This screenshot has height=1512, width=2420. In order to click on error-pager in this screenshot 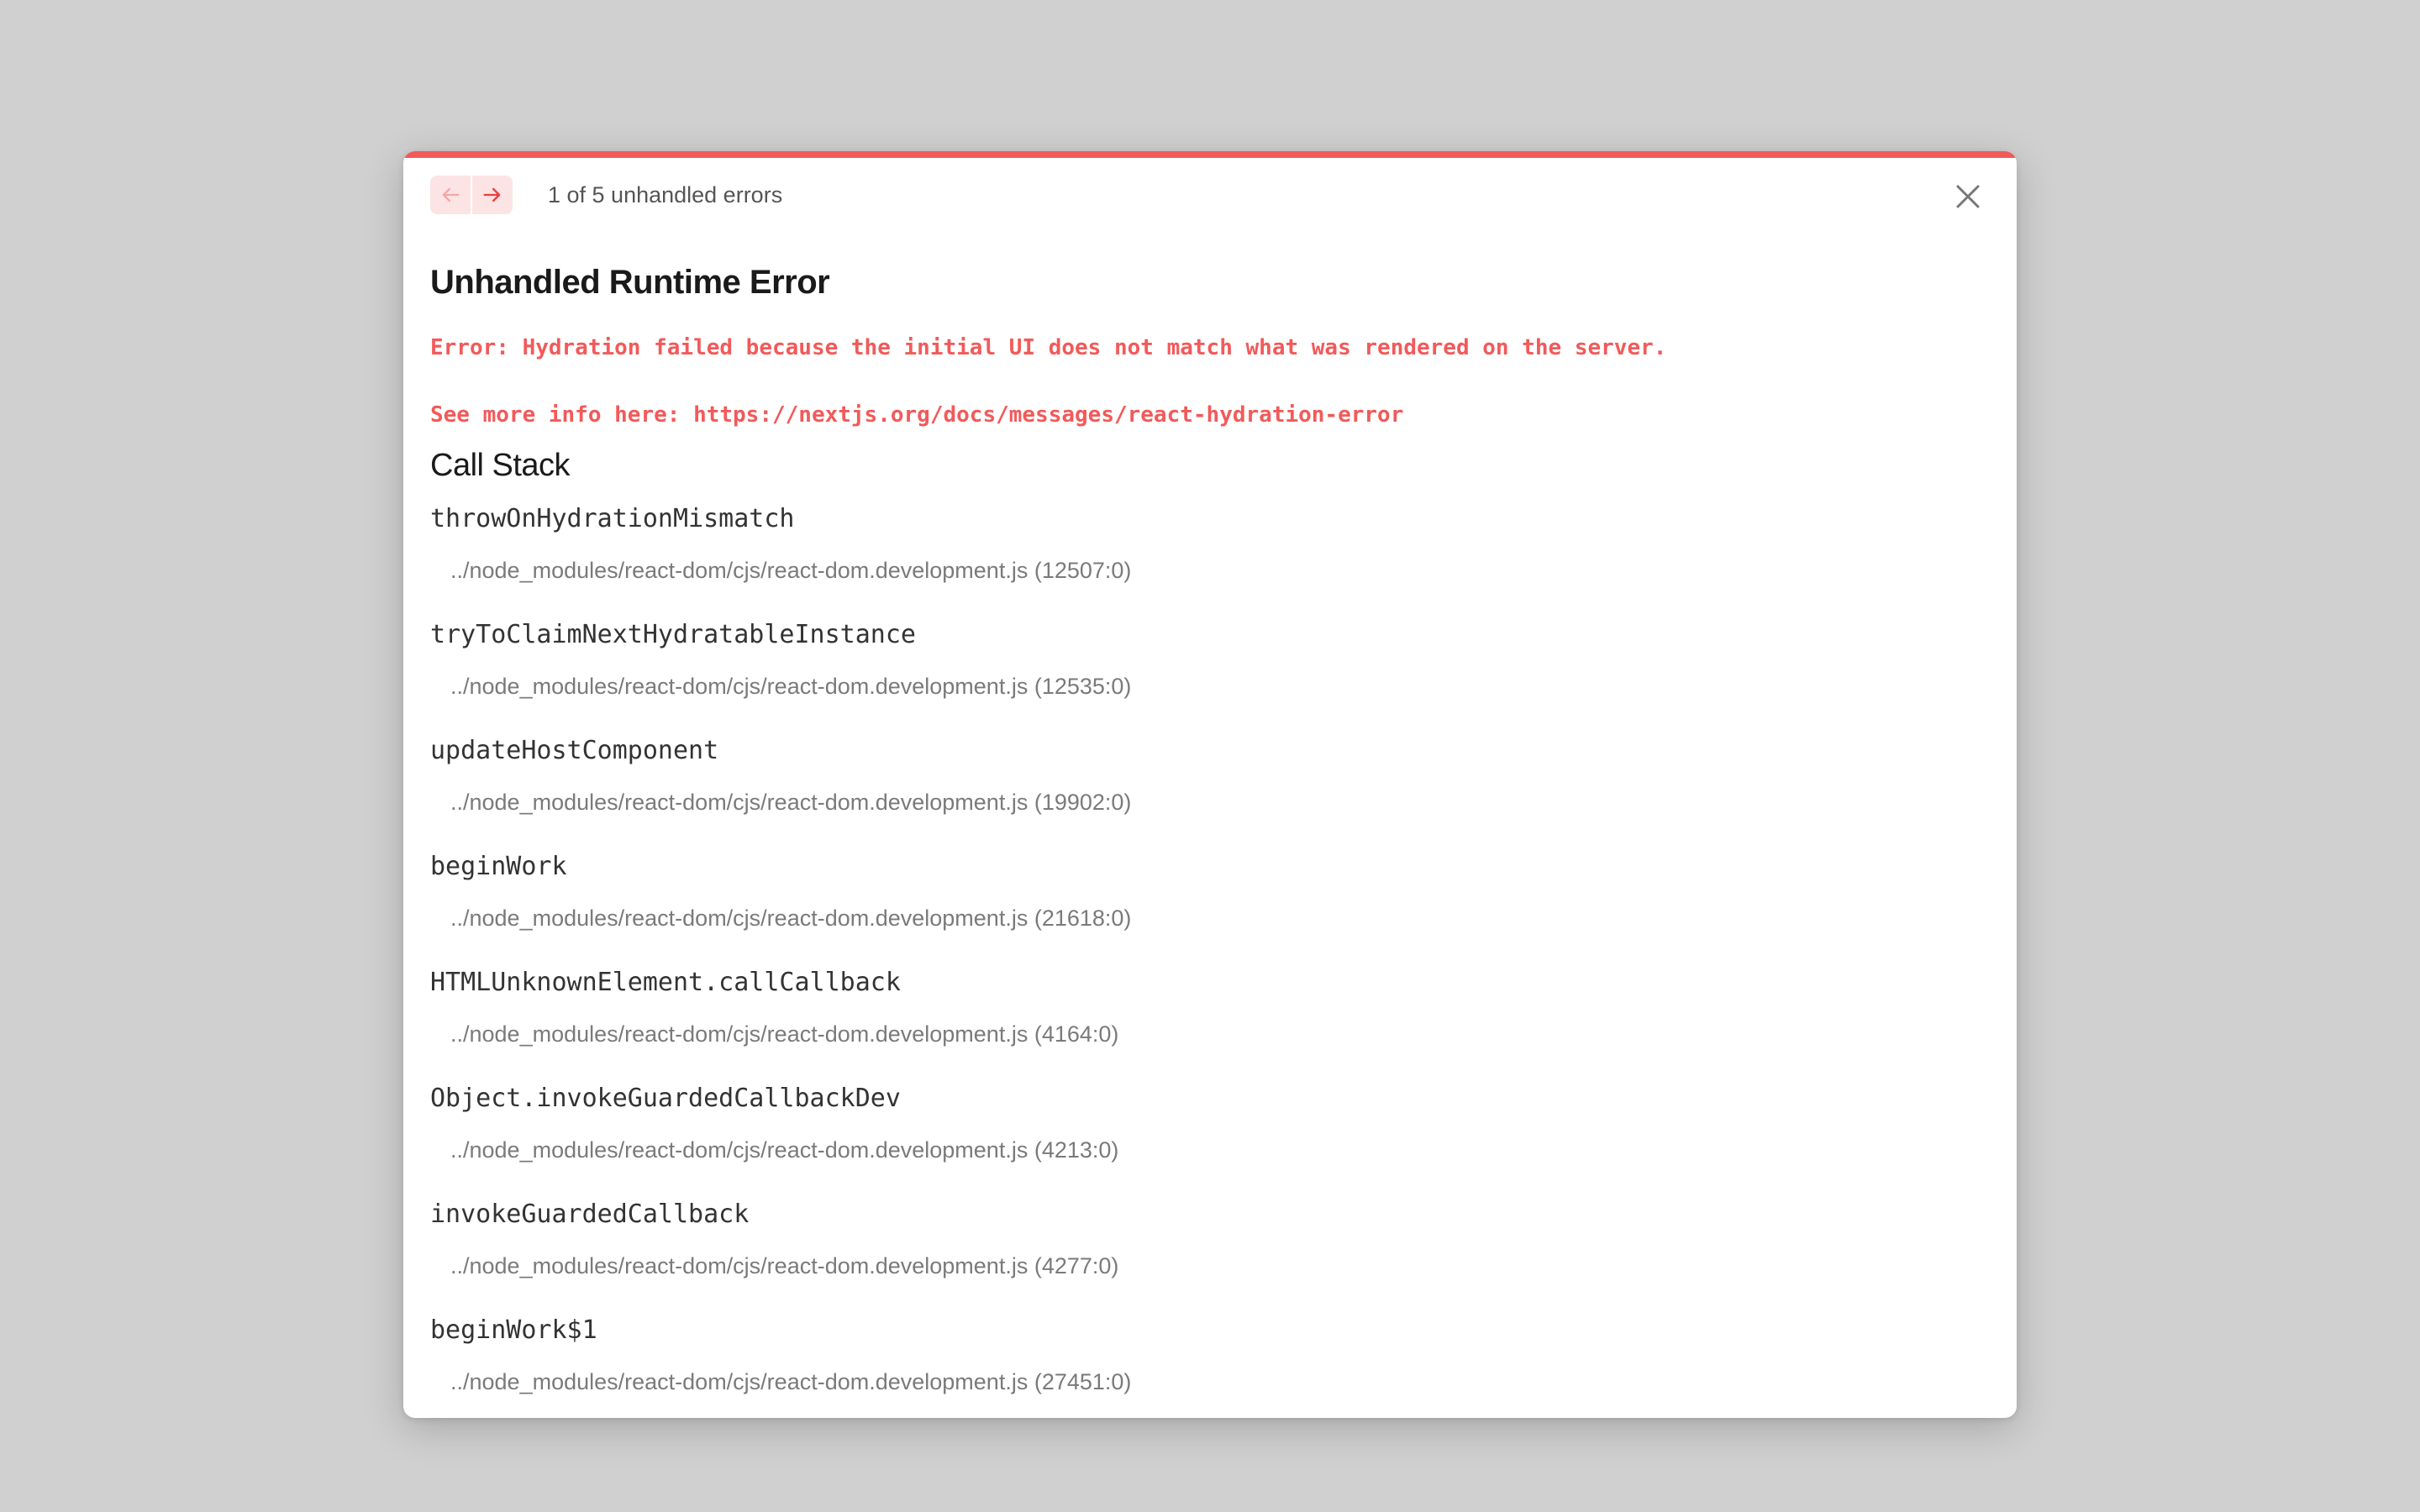, I will do `click(471, 195)`.